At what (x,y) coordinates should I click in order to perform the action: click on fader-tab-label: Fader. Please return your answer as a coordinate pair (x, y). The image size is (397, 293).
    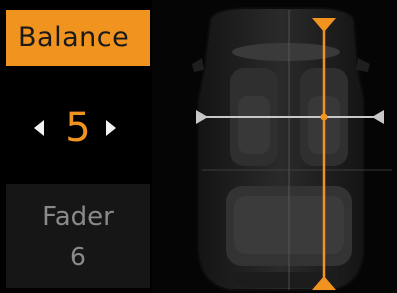
    Looking at the image, I should click on (78, 217).